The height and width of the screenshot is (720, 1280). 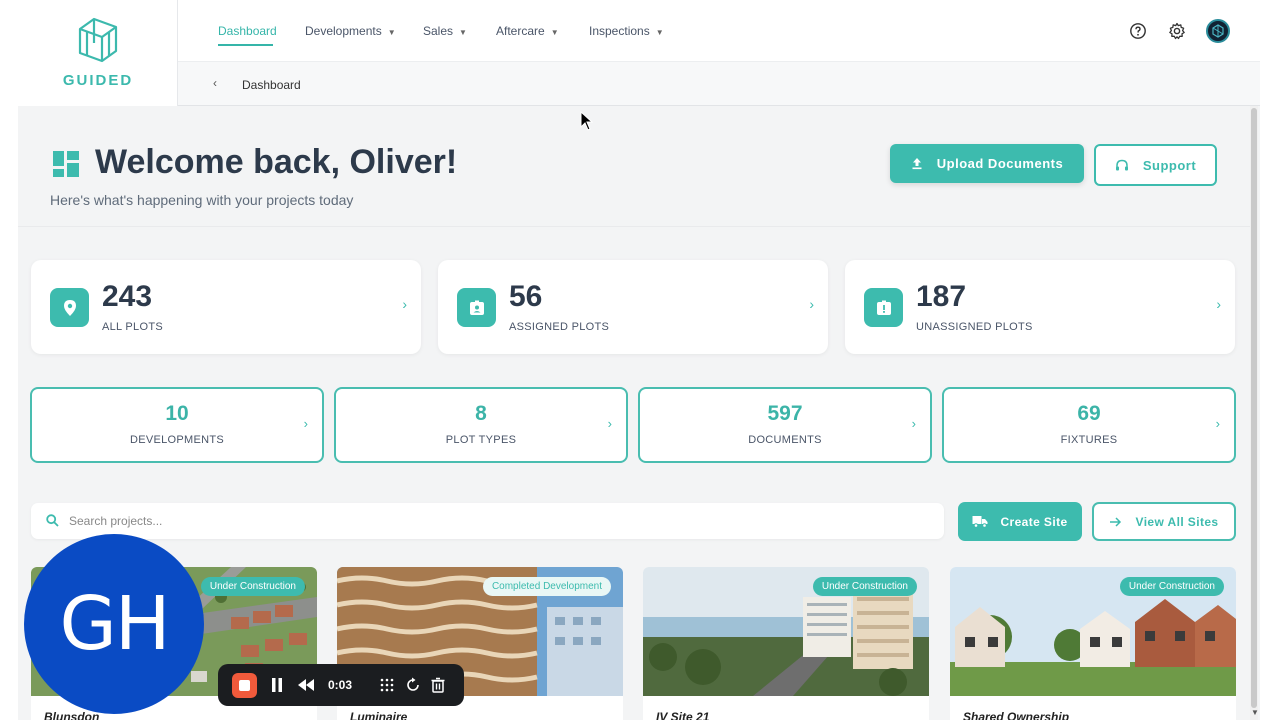 What do you see at coordinates (1177, 31) in the screenshot?
I see `settings-gear-icon` at bounding box center [1177, 31].